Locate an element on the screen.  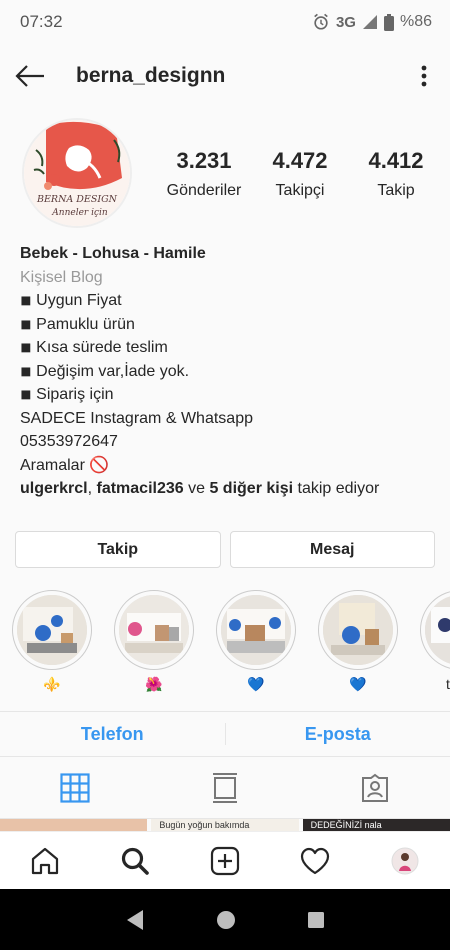
phone-button: Telefon is located at coordinates (112, 734).